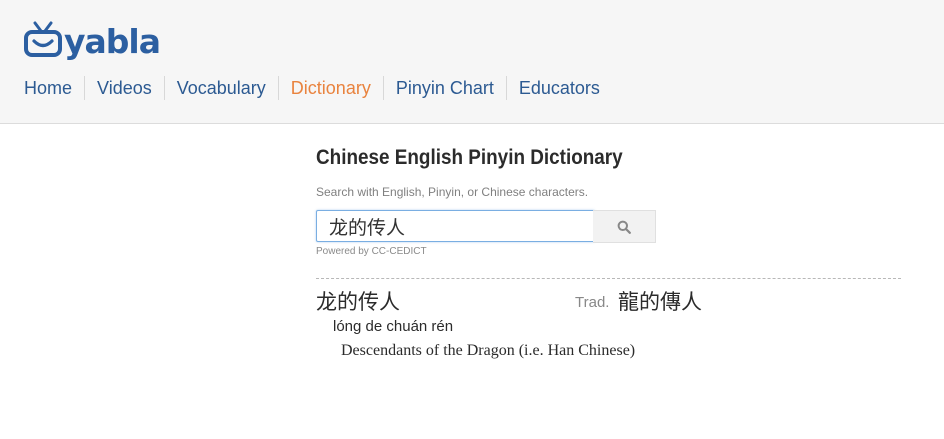 The width and height of the screenshot is (944, 439). What do you see at coordinates (469, 157) in the screenshot?
I see `page-title: Chinese English Pinyin Dictionary` at bounding box center [469, 157].